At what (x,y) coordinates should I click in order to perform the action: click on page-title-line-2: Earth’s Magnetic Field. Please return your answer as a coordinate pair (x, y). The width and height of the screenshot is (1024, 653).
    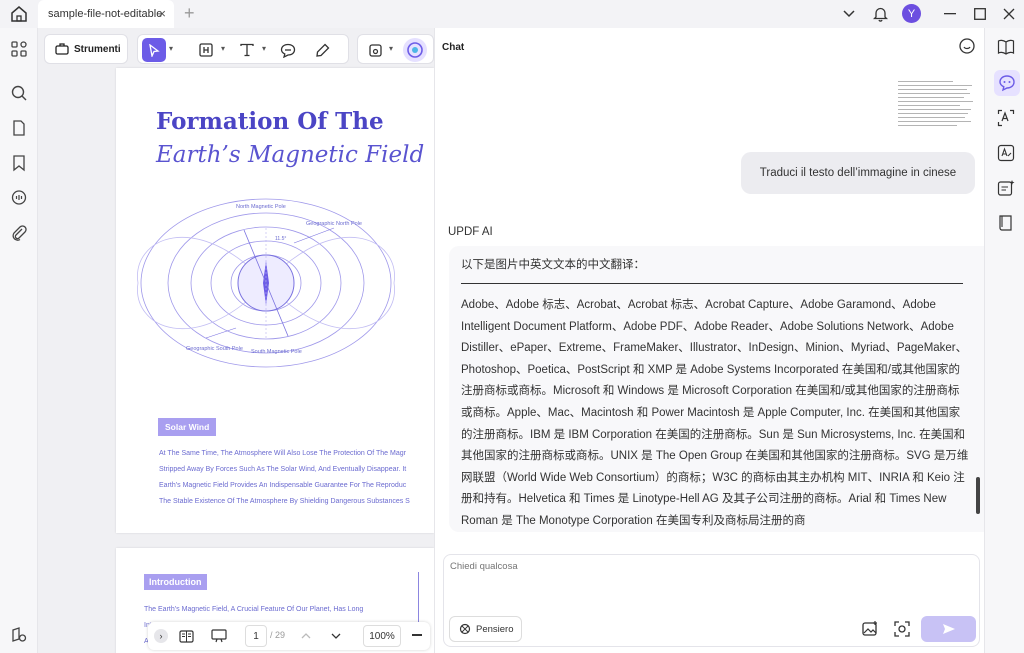
    Looking at the image, I should click on (290, 155).